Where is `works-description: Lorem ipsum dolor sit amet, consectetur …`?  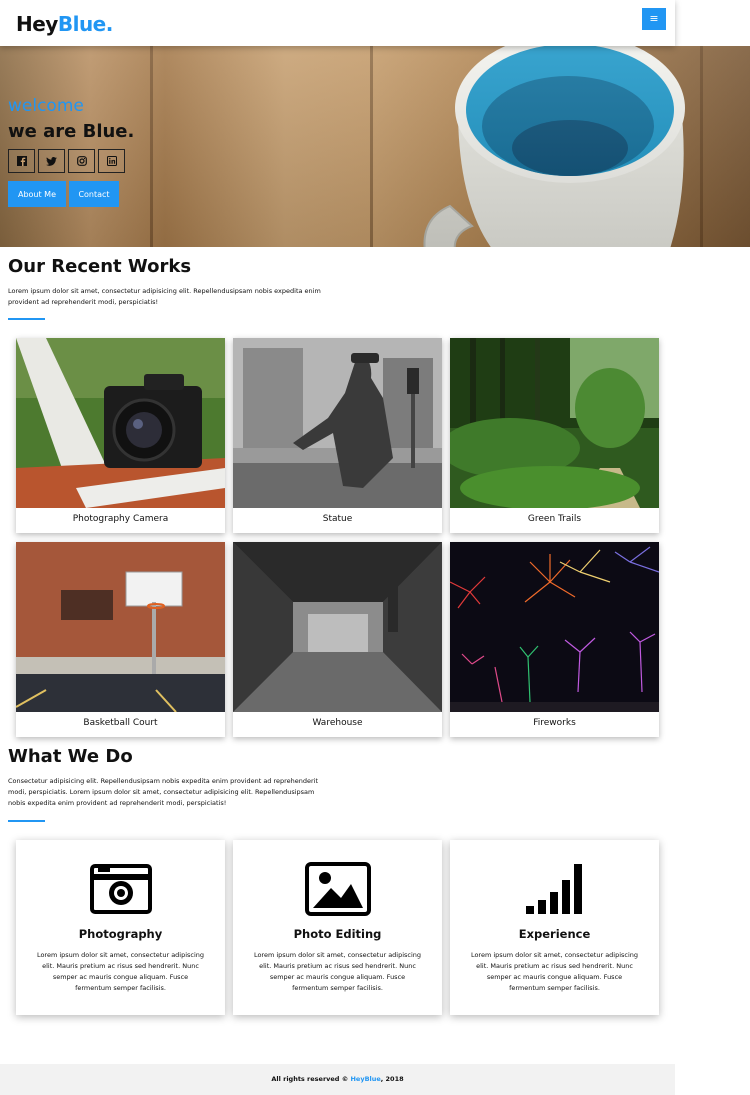 works-description: Lorem ipsum dolor sit amet, consectetur … is located at coordinates (164, 296).